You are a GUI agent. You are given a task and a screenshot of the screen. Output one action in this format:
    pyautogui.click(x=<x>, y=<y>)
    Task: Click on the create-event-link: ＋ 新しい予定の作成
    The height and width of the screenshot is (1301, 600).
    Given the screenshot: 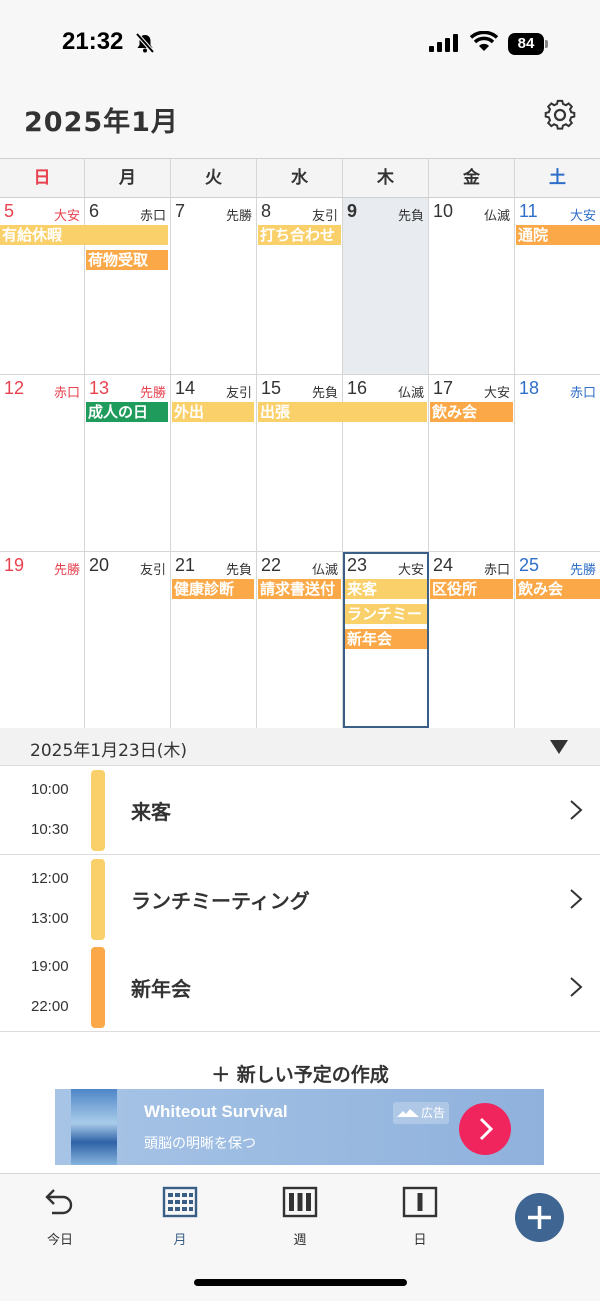 What is the action you would take?
    pyautogui.click(x=300, y=1073)
    